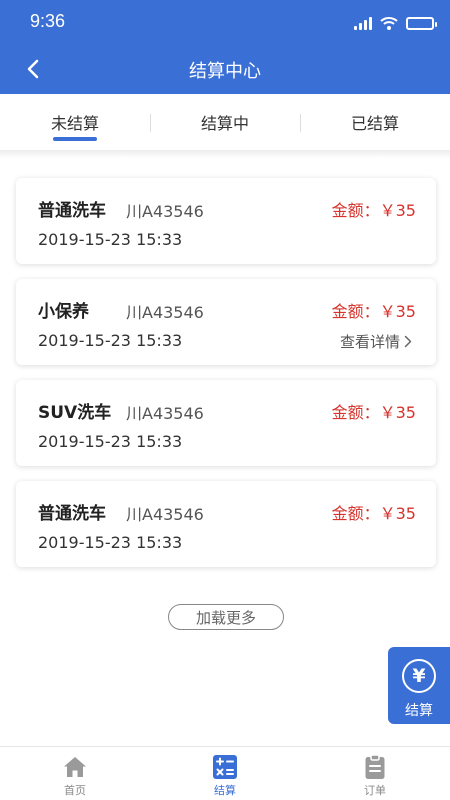 The image size is (450, 800). Describe the element at coordinates (75, 122) in the screenshot. I see `tab-unsettled: 未结算` at that location.